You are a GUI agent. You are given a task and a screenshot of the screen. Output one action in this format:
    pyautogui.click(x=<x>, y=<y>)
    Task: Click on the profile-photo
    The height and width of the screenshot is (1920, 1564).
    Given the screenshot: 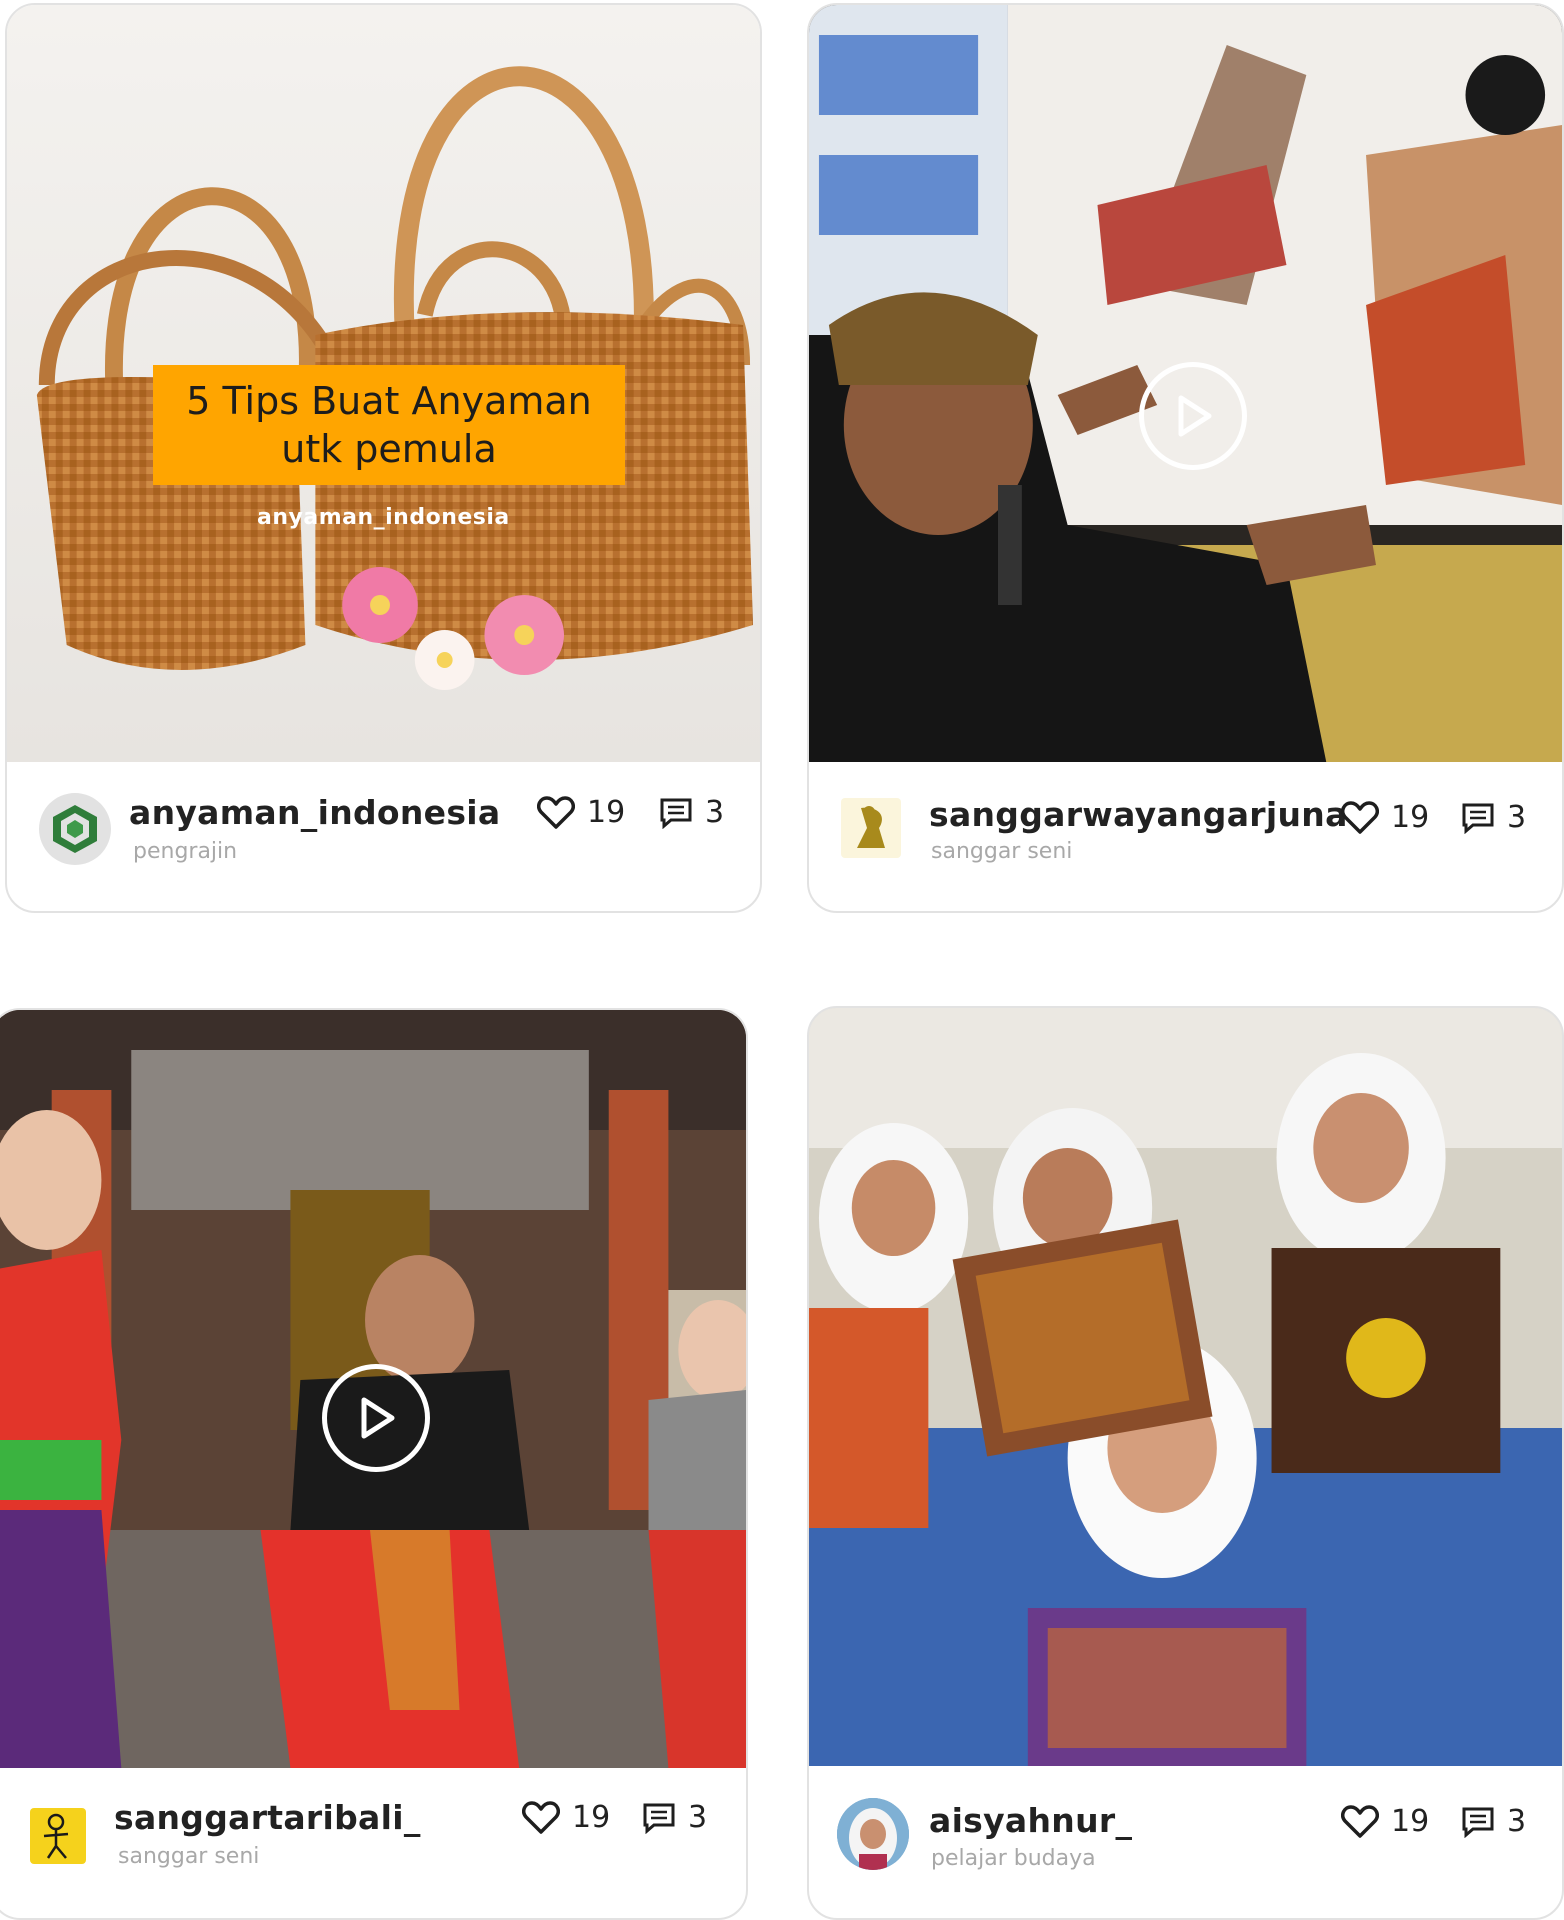 What is the action you would take?
    pyautogui.click(x=873, y=1834)
    